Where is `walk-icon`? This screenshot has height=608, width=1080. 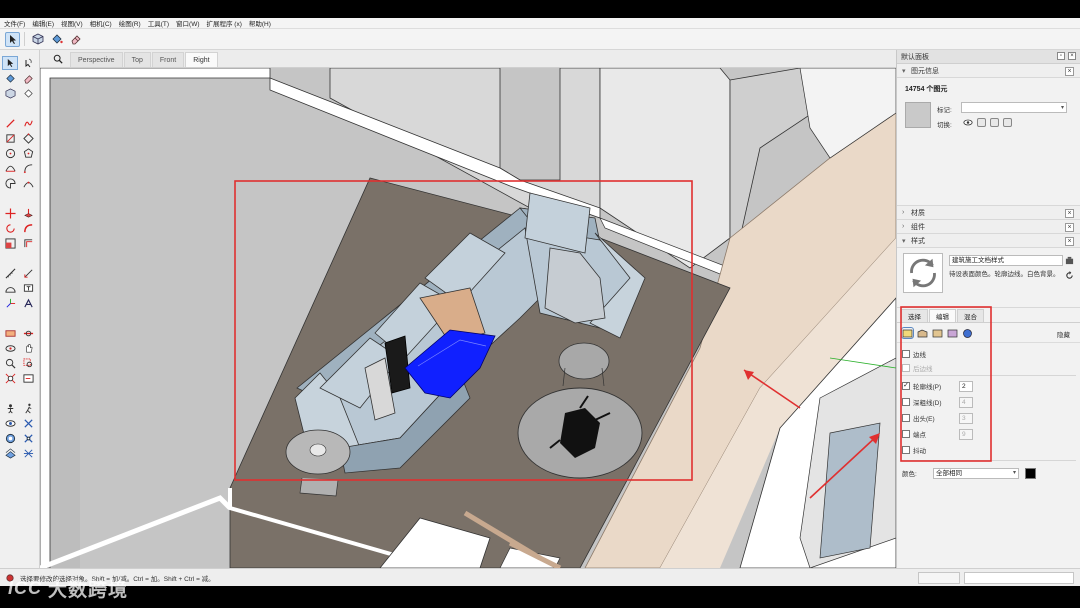 walk-icon is located at coordinates (28, 408).